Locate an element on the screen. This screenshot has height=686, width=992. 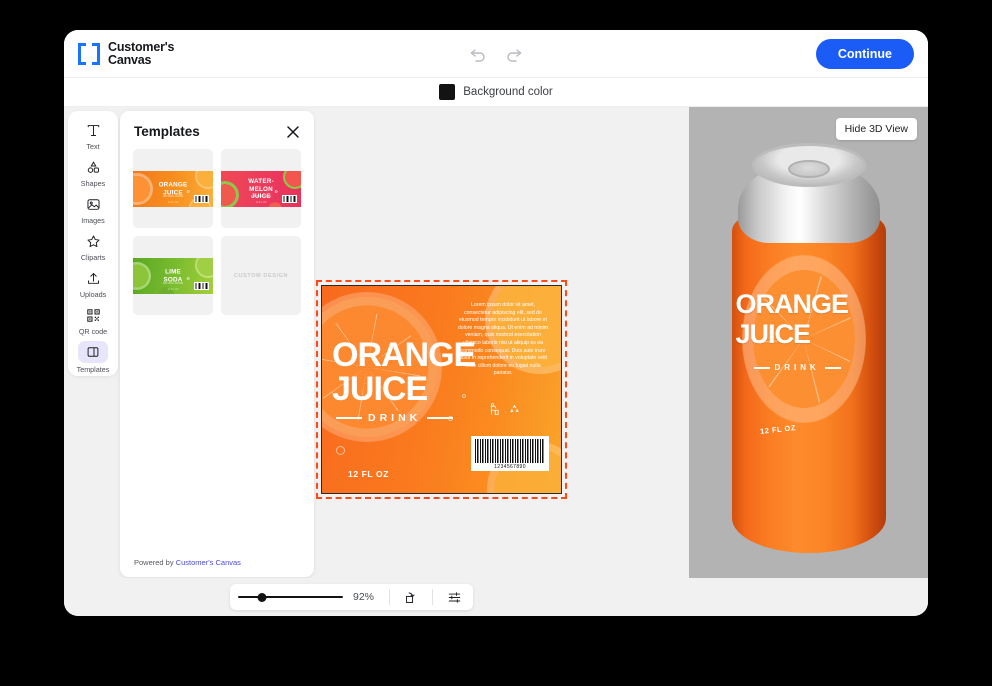
can-drink-rule-right is located at coordinates (832, 367).